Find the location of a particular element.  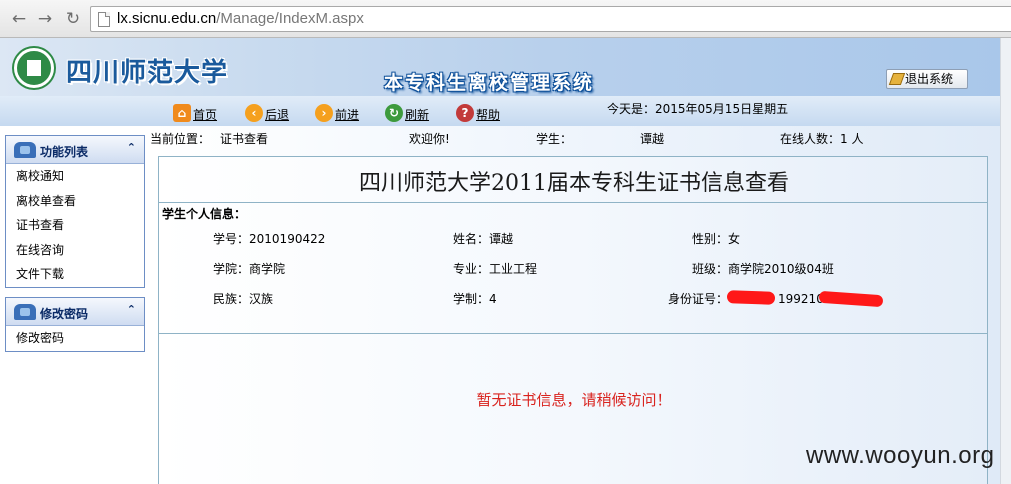

sidebar-item-change-password: 修改密码 is located at coordinates (75, 338).